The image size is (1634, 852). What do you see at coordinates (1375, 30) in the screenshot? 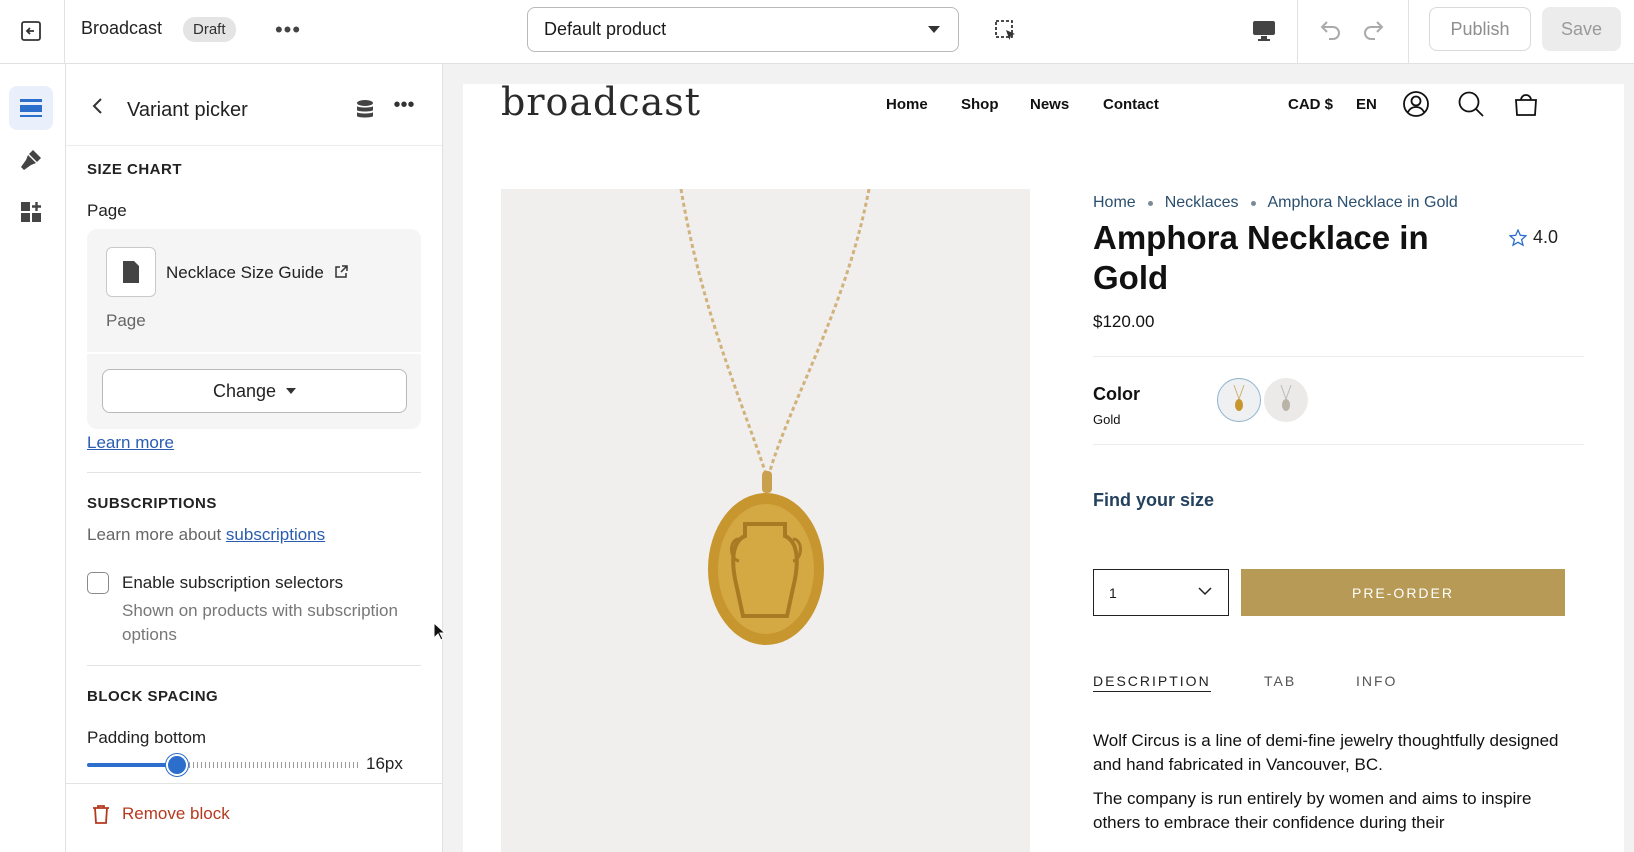
I see `redo-icon` at bounding box center [1375, 30].